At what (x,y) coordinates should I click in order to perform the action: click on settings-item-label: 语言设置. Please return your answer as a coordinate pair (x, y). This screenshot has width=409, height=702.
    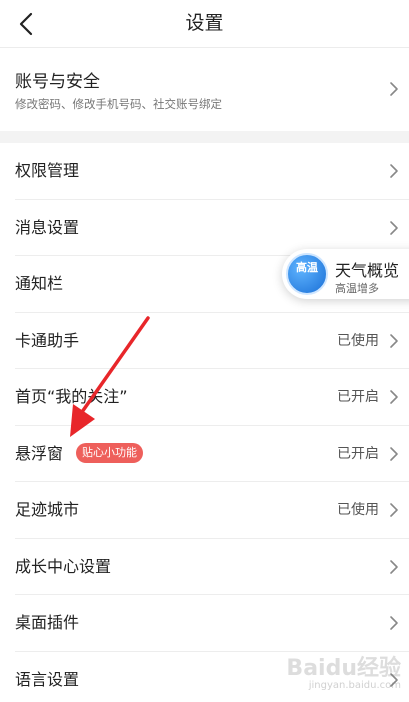
    Looking at the image, I should click on (47, 679).